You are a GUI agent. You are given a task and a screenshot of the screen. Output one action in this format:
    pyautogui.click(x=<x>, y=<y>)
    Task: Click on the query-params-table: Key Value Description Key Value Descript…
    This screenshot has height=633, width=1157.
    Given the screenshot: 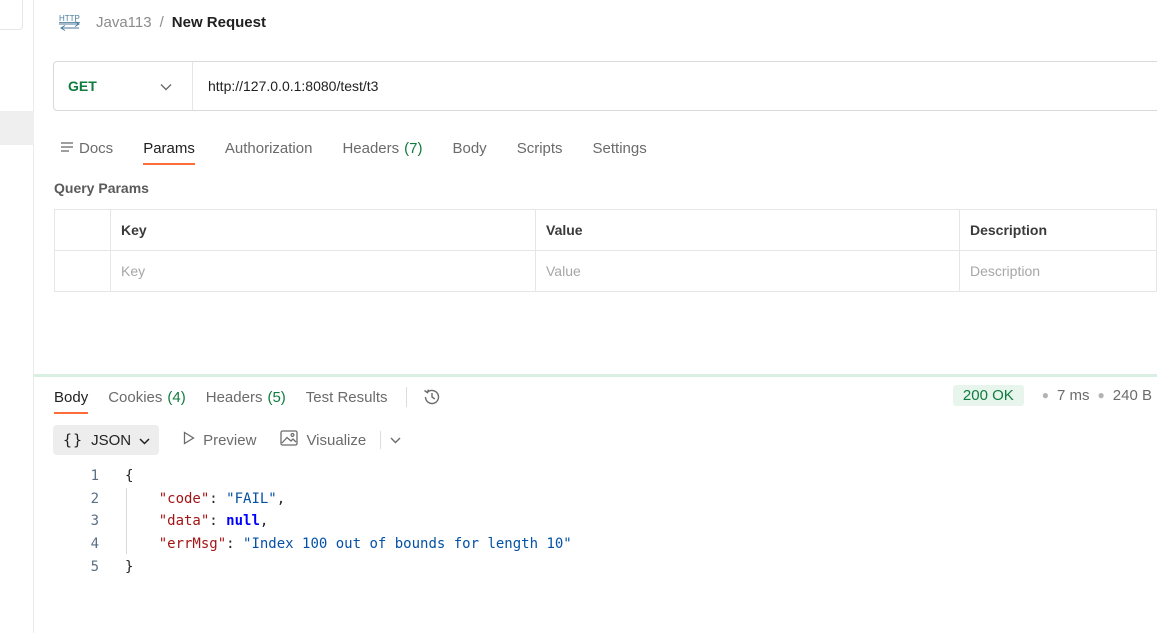 What is the action you would take?
    pyautogui.click(x=605, y=250)
    